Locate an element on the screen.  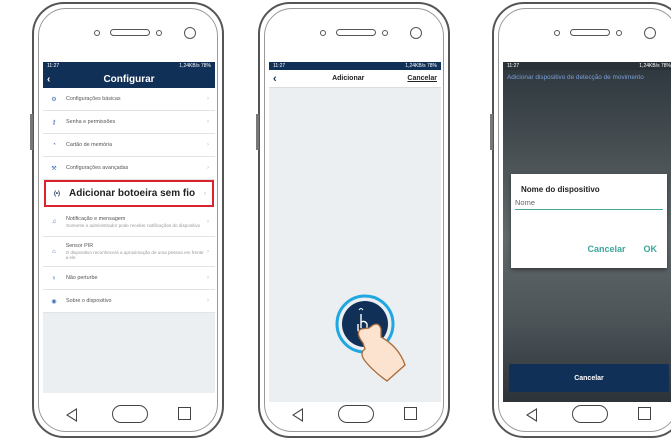
bell-icon: ♫ is located at coordinates (54, 221).